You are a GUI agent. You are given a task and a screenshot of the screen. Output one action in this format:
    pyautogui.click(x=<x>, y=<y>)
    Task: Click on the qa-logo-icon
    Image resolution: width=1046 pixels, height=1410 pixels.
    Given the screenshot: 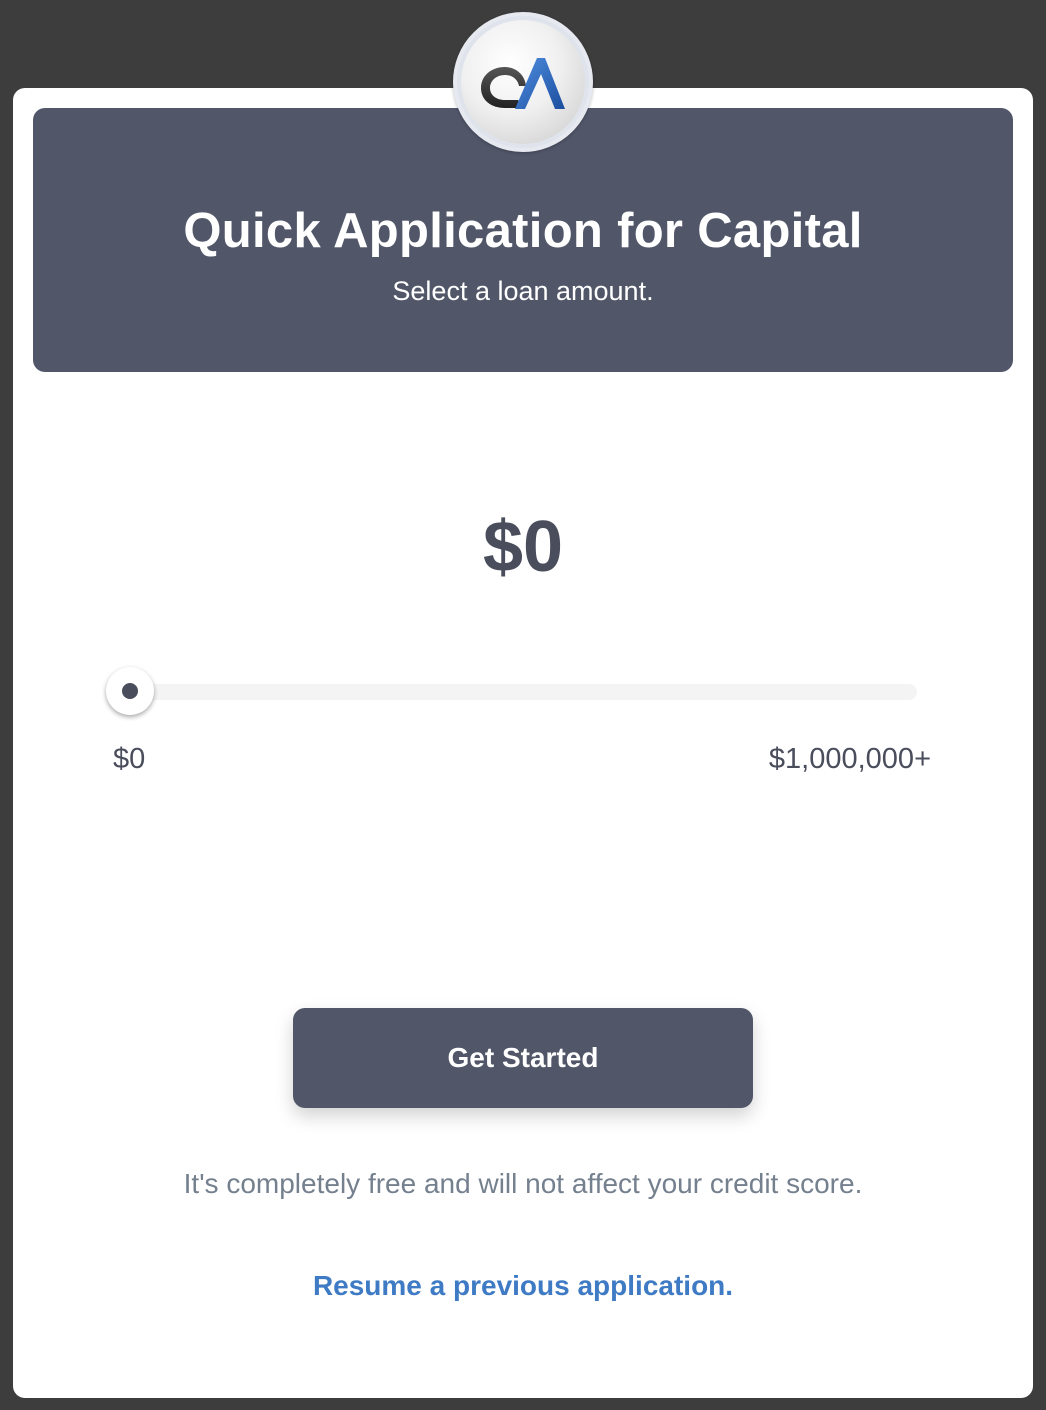 What is the action you would take?
    pyautogui.click(x=523, y=82)
    